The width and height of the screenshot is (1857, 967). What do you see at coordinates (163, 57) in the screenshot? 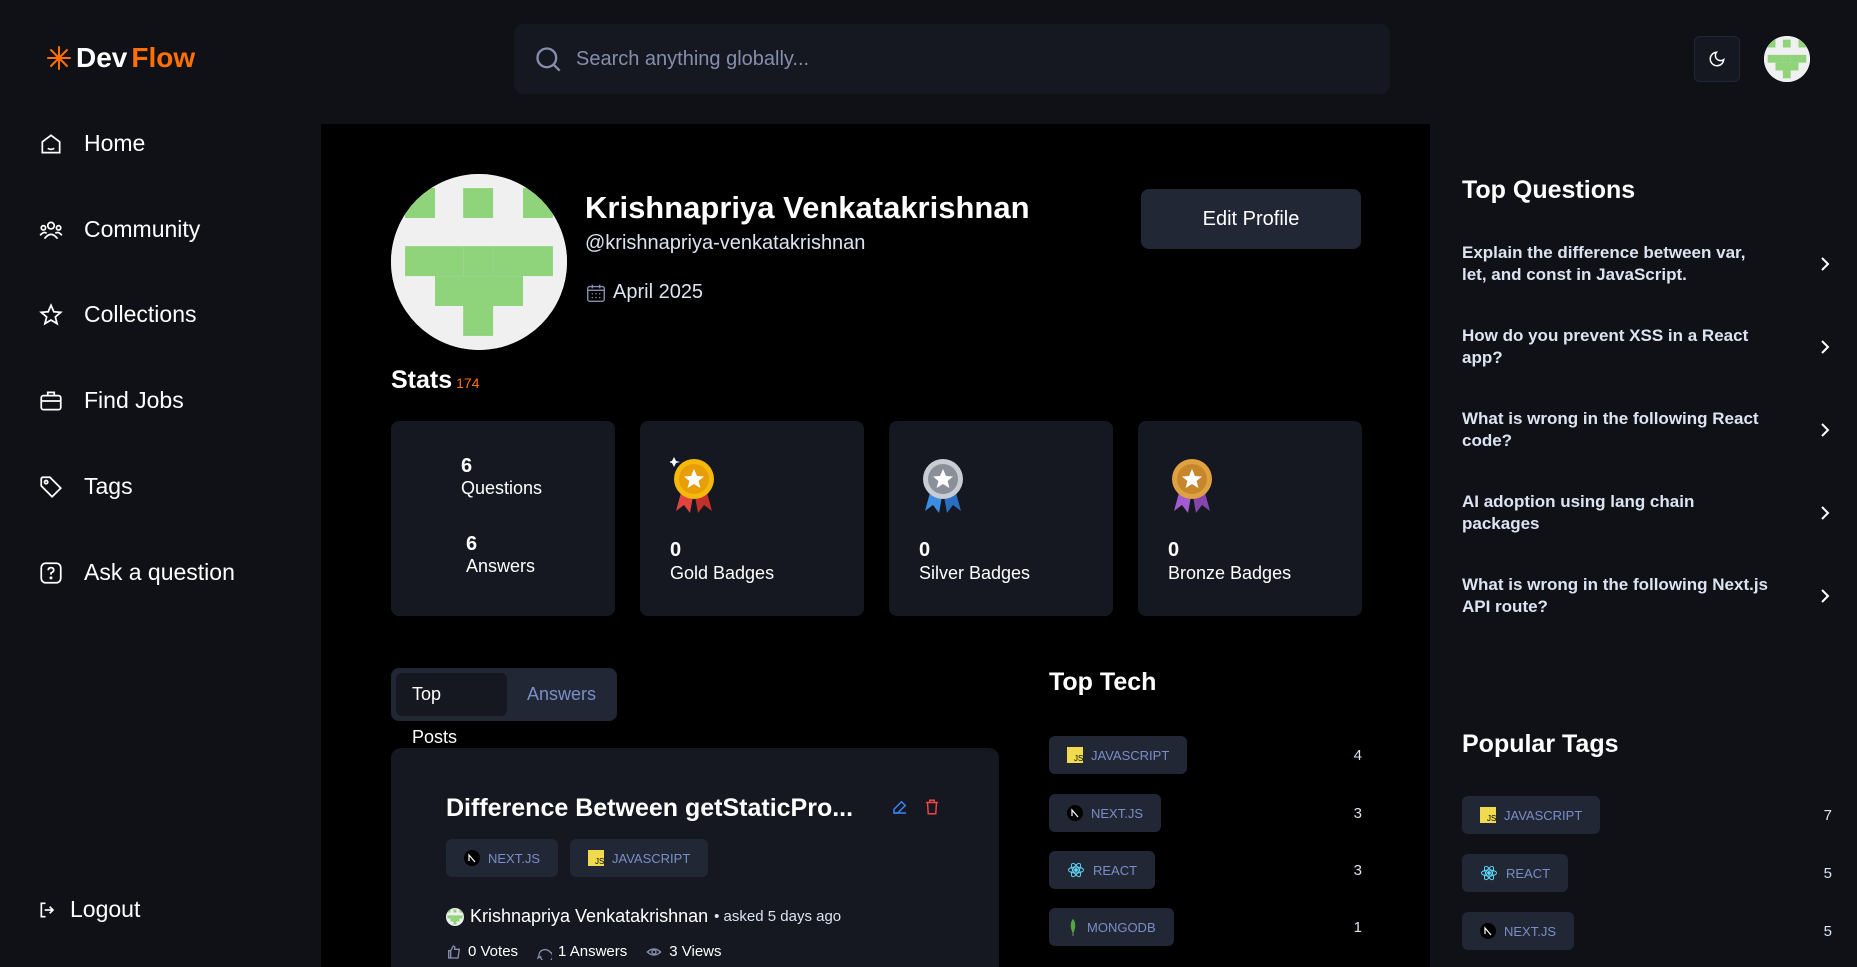
I see `logo-text-flow: Flow` at bounding box center [163, 57].